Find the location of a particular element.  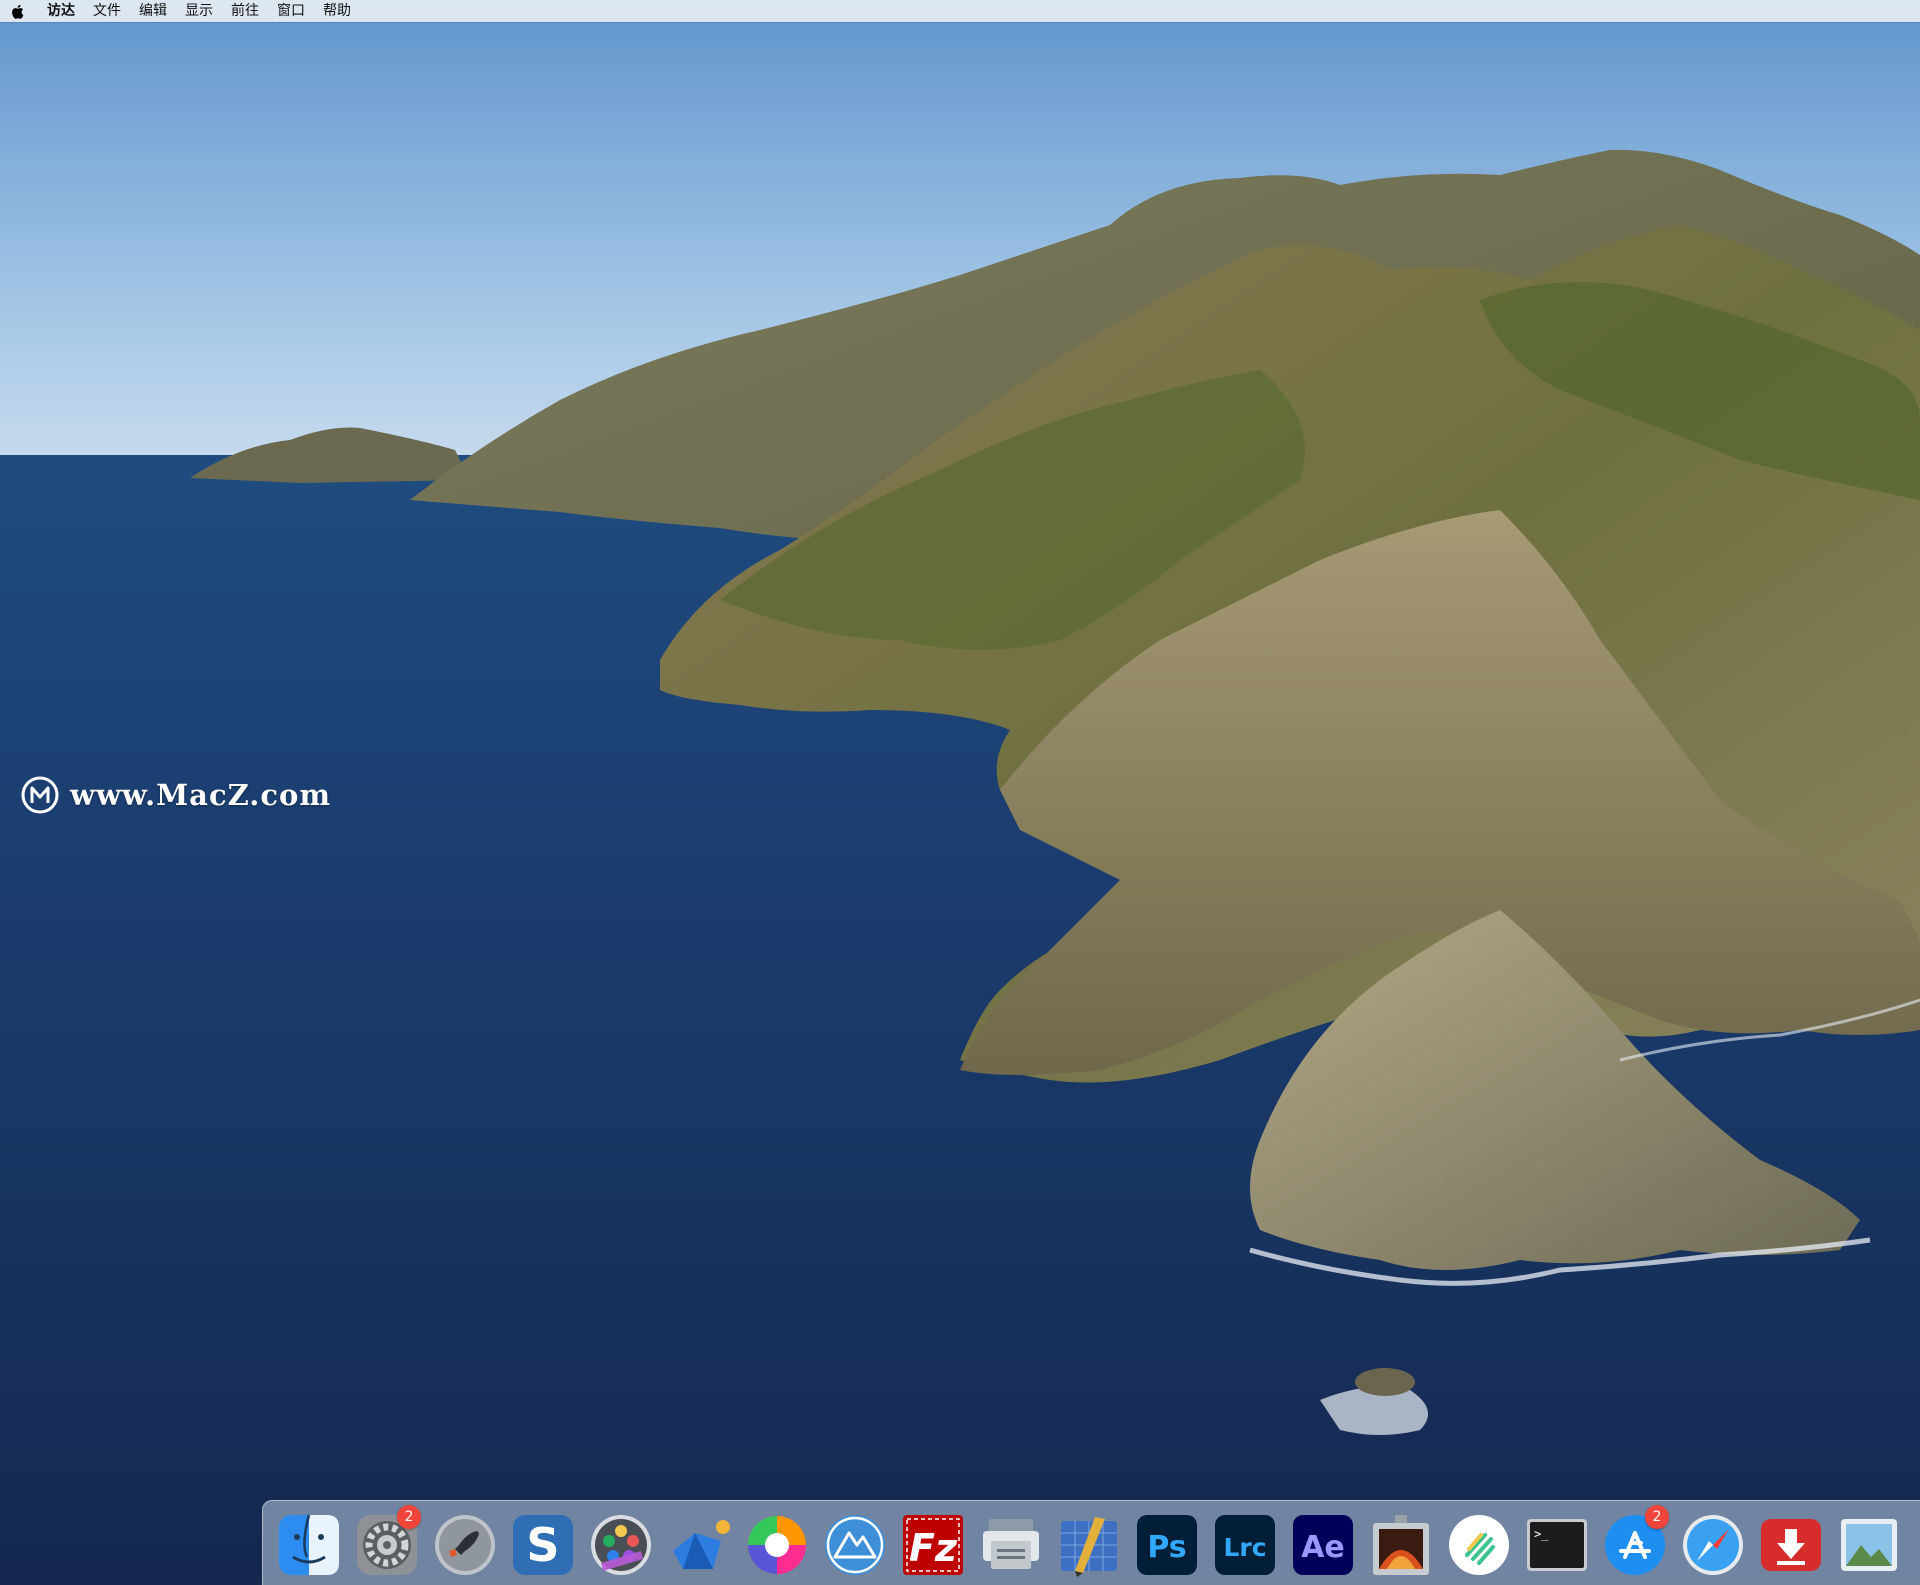

rocket-icon is located at coordinates (465, 1545).